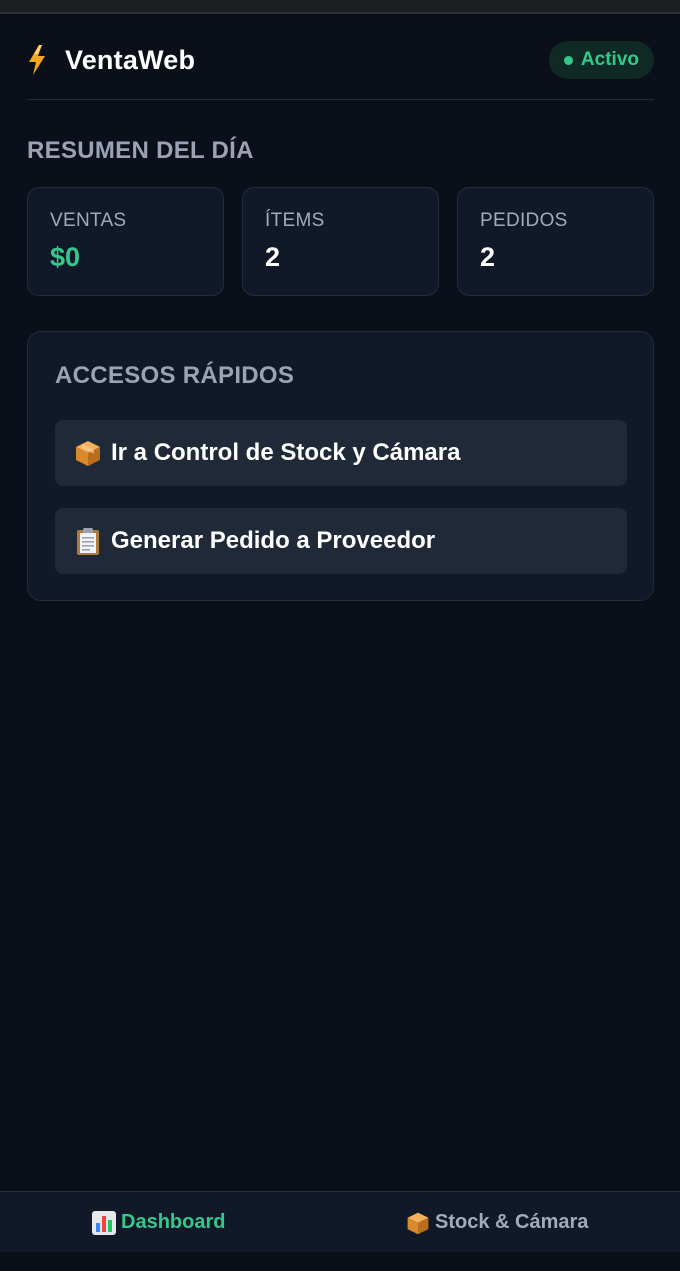 Image resolution: width=680 pixels, height=1271 pixels. Describe the element at coordinates (340, 99) in the screenshot. I see `header-divider` at that location.